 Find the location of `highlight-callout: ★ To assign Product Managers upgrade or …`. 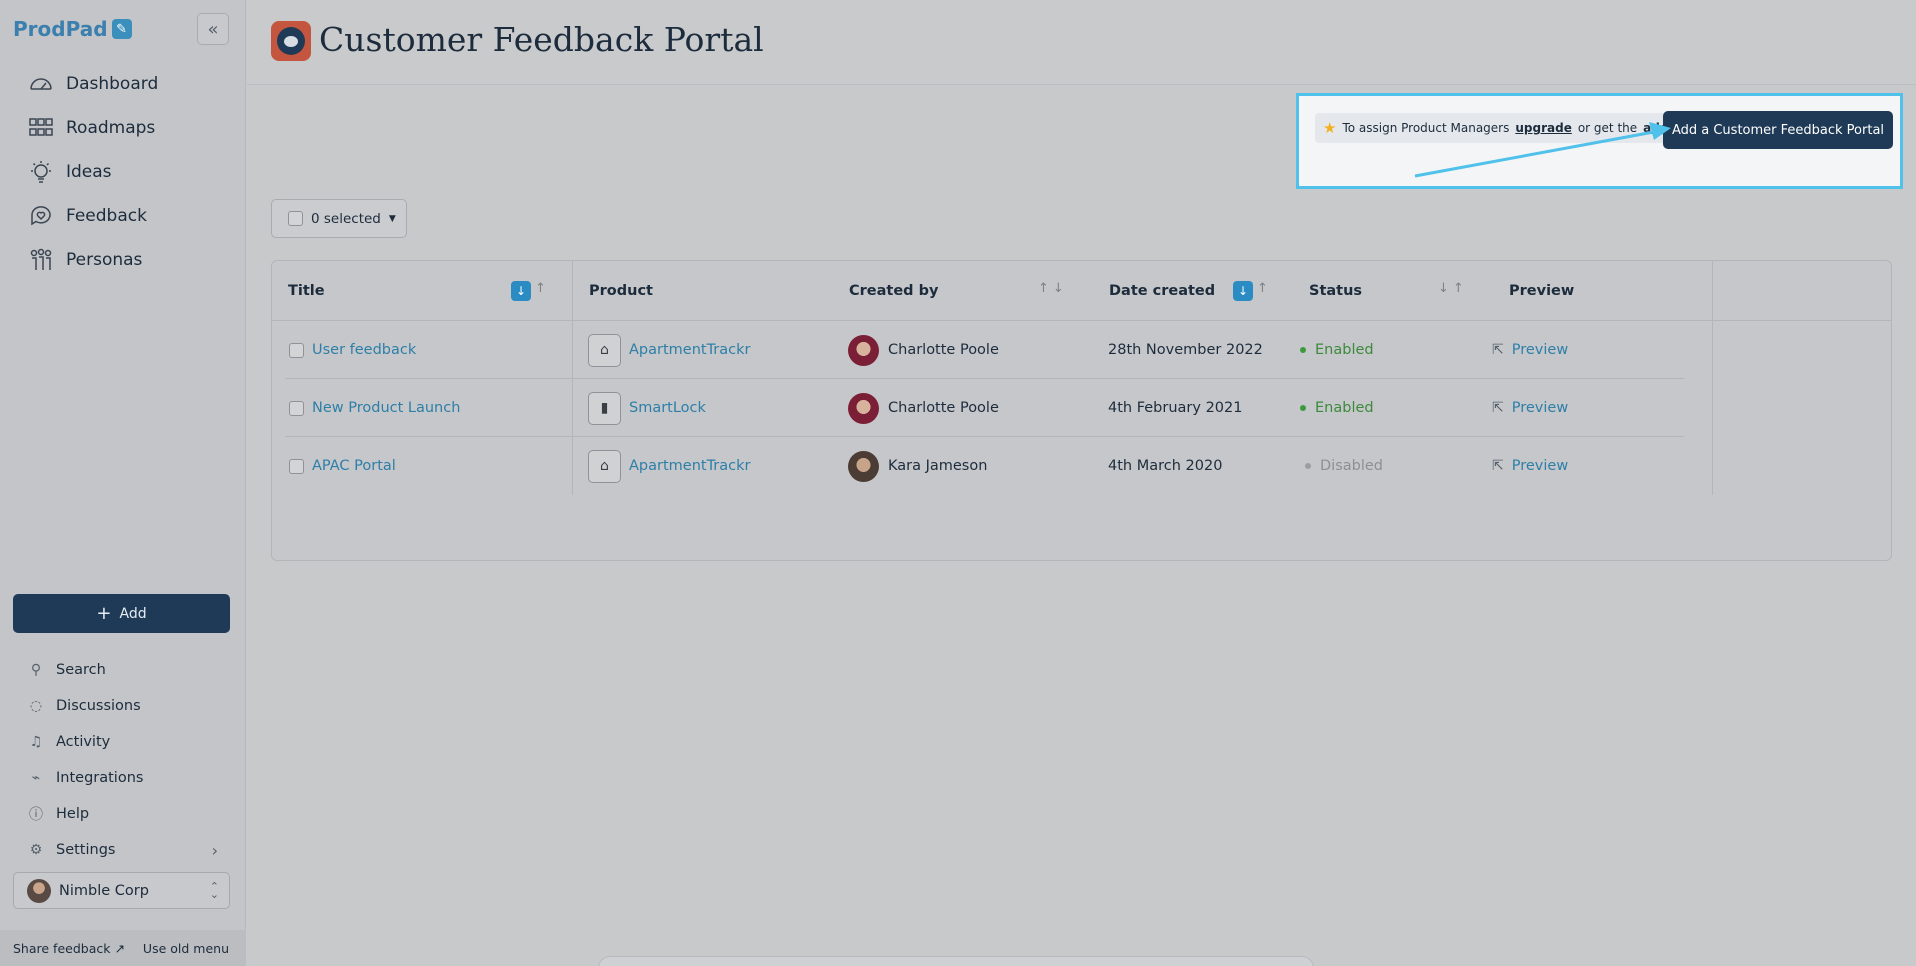

highlight-callout: ★ To assign Product Managers upgrade or … is located at coordinates (1599, 141).